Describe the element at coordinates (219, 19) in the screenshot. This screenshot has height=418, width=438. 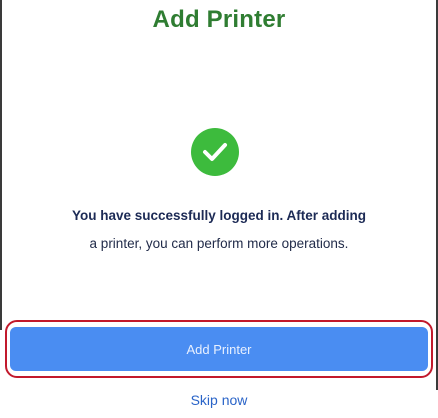
I see `page-title: Add Printer` at that location.